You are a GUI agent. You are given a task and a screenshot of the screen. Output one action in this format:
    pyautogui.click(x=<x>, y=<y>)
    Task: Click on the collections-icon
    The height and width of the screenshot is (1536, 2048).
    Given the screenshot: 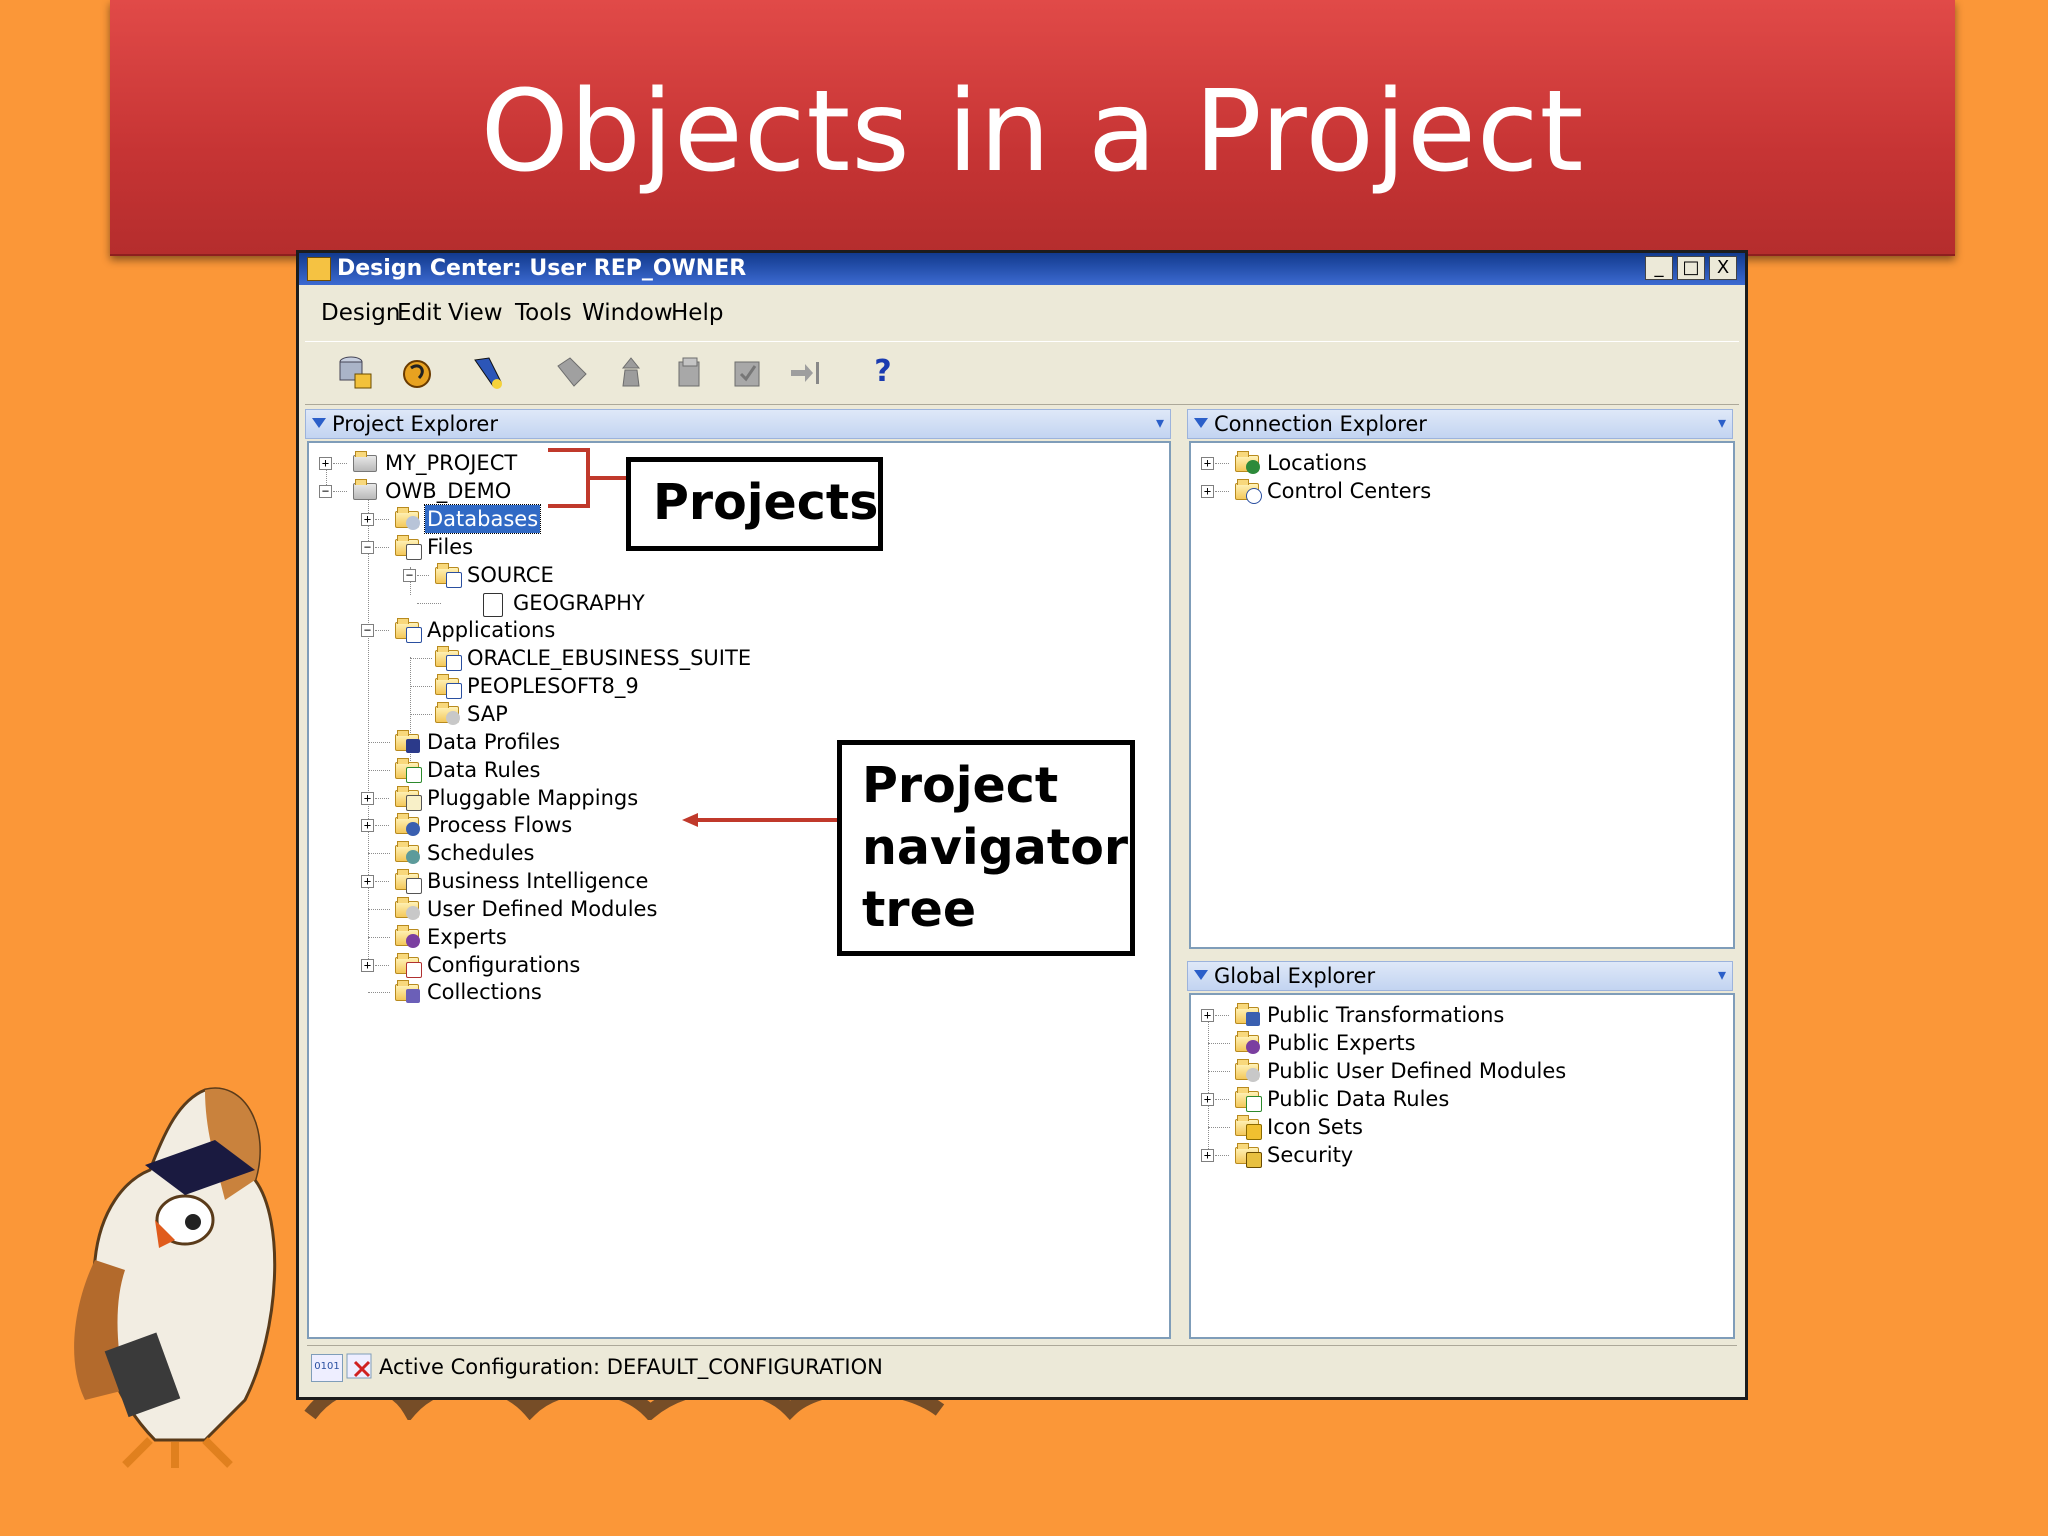 What is the action you would take?
    pyautogui.click(x=408, y=991)
    